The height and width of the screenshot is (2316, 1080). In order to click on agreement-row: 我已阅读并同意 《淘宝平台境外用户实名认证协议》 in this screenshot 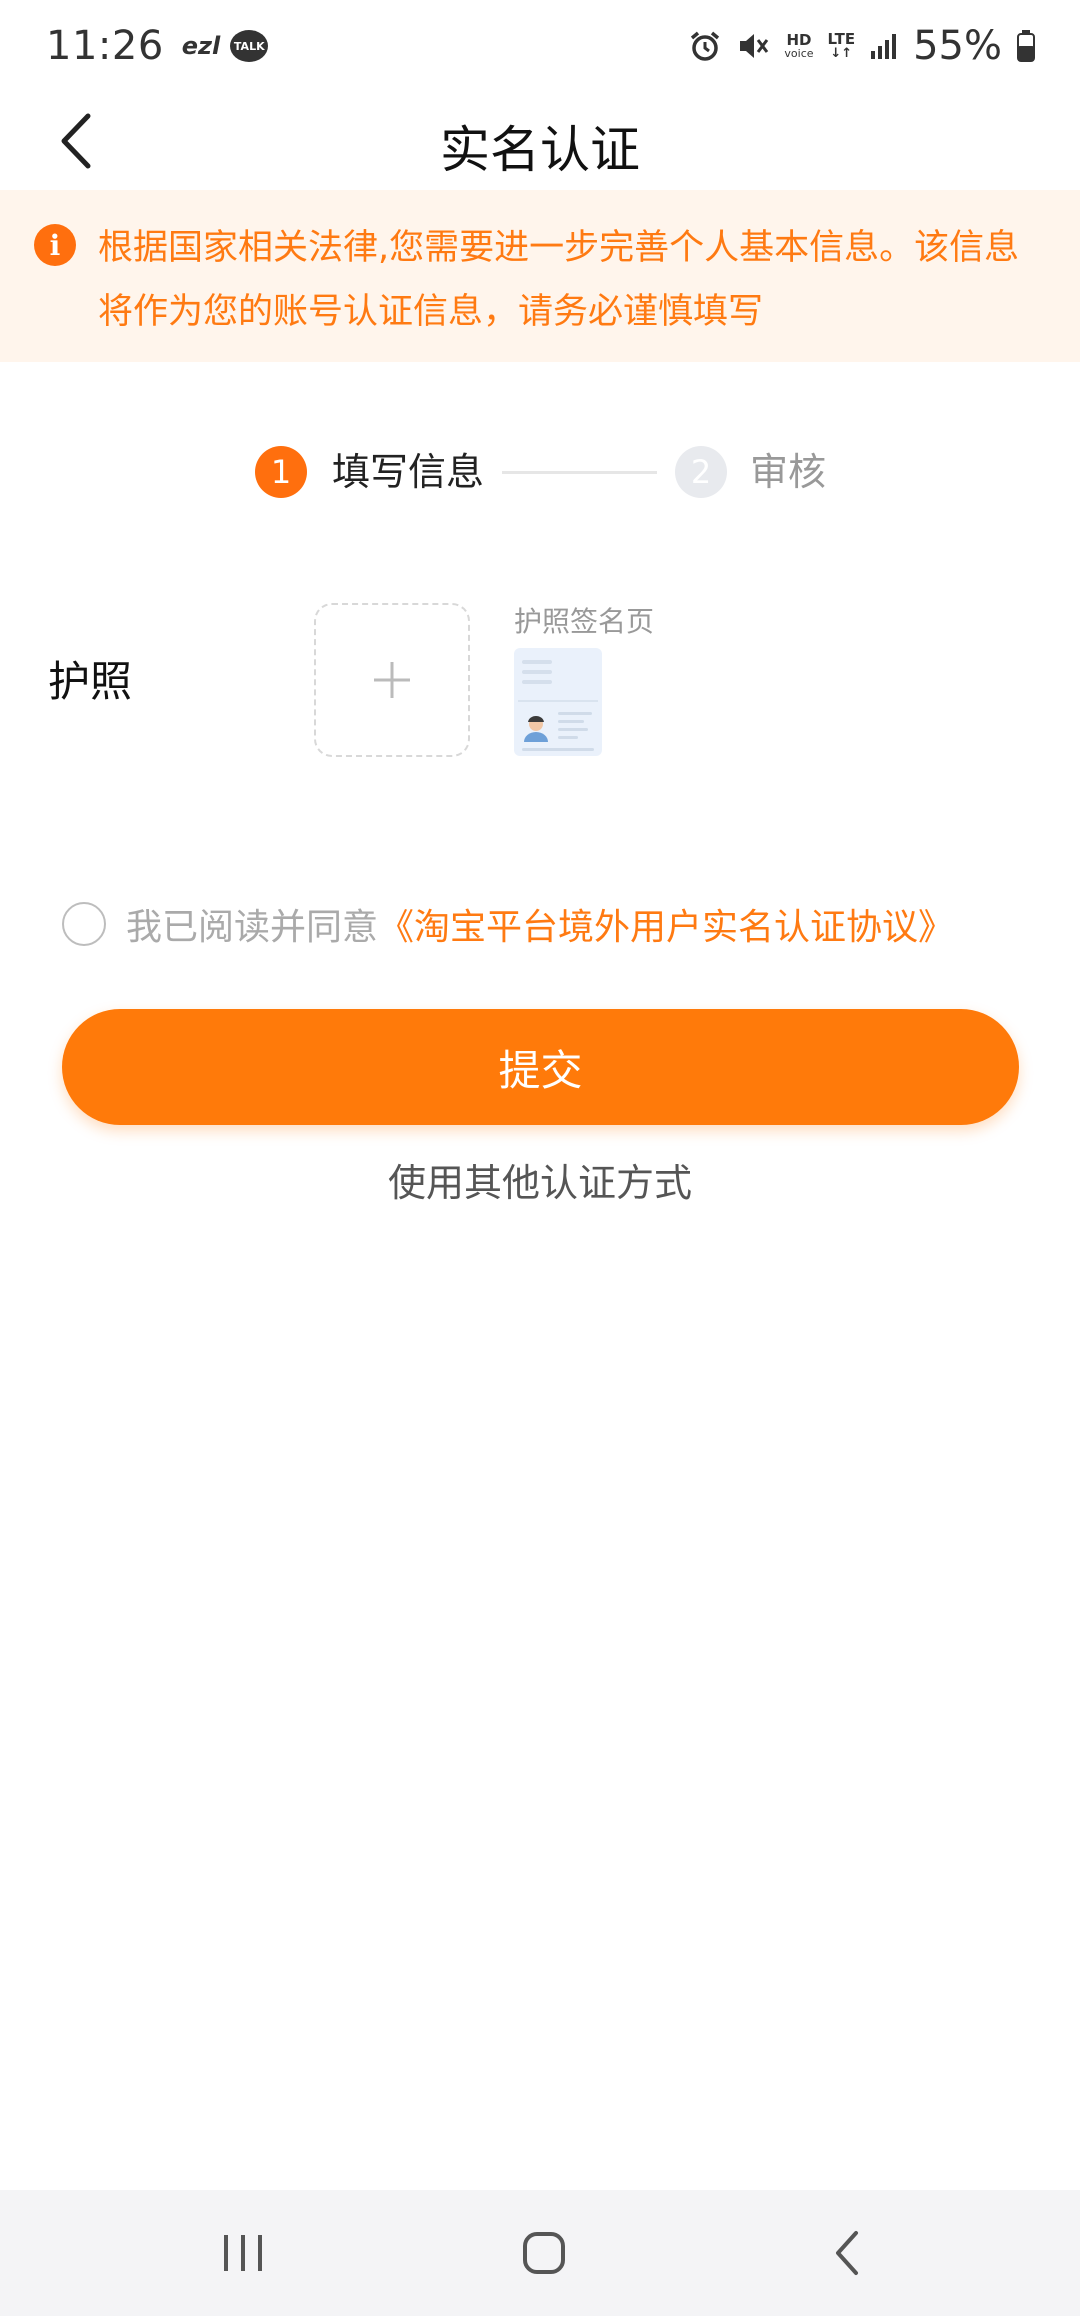, I will do `click(508, 924)`.